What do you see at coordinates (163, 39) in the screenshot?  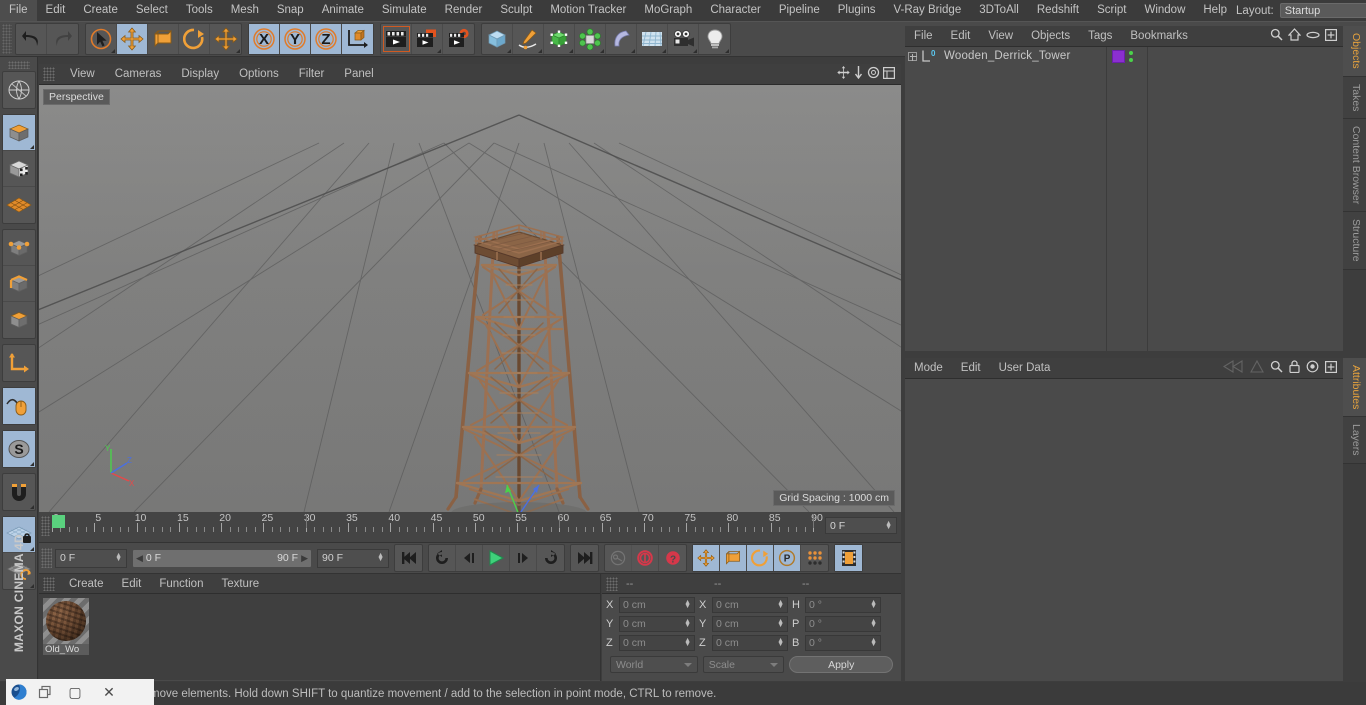 I see `scale-tool-button` at bounding box center [163, 39].